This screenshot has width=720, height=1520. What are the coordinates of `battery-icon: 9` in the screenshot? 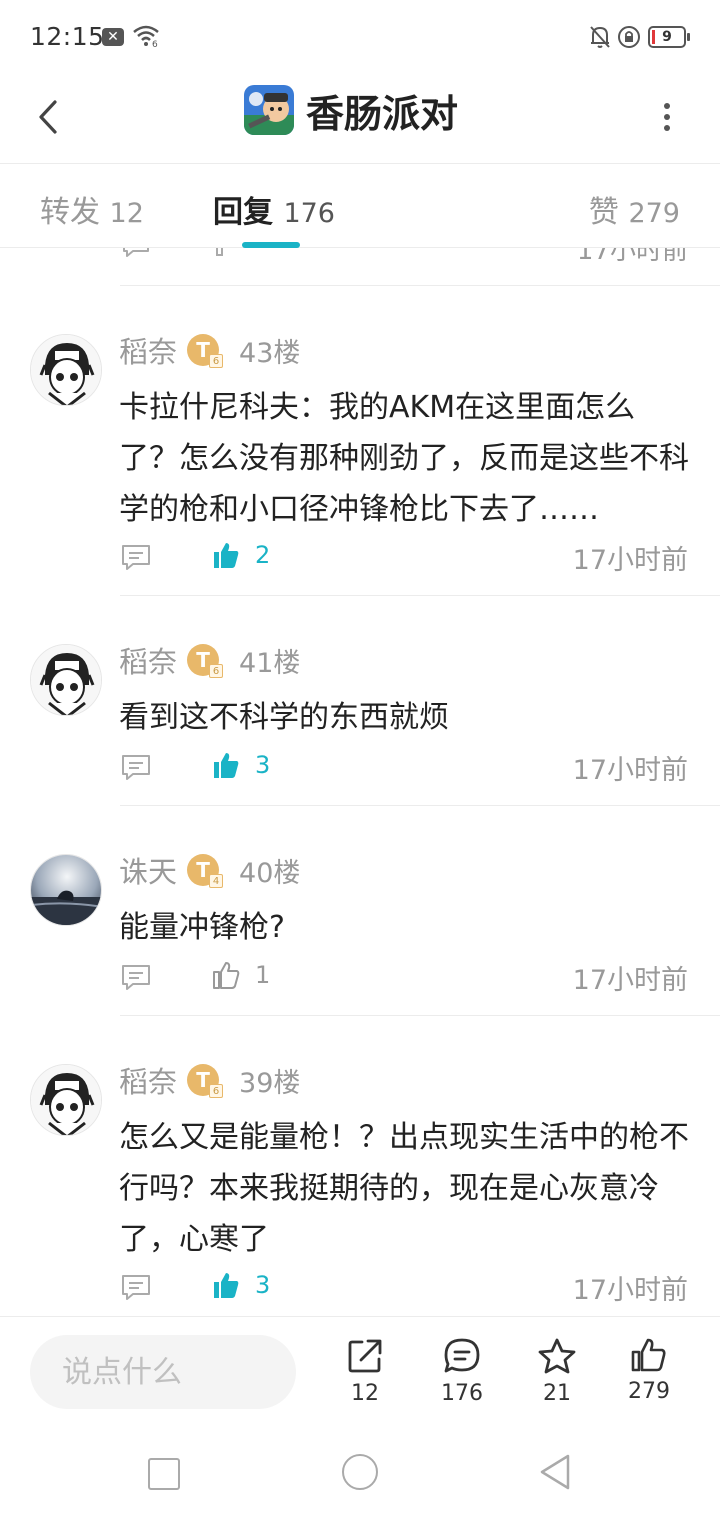 It's located at (669, 37).